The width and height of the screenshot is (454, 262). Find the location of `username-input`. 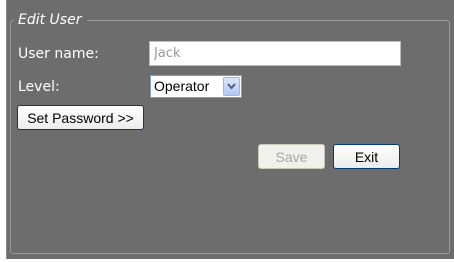

username-input is located at coordinates (275, 53).